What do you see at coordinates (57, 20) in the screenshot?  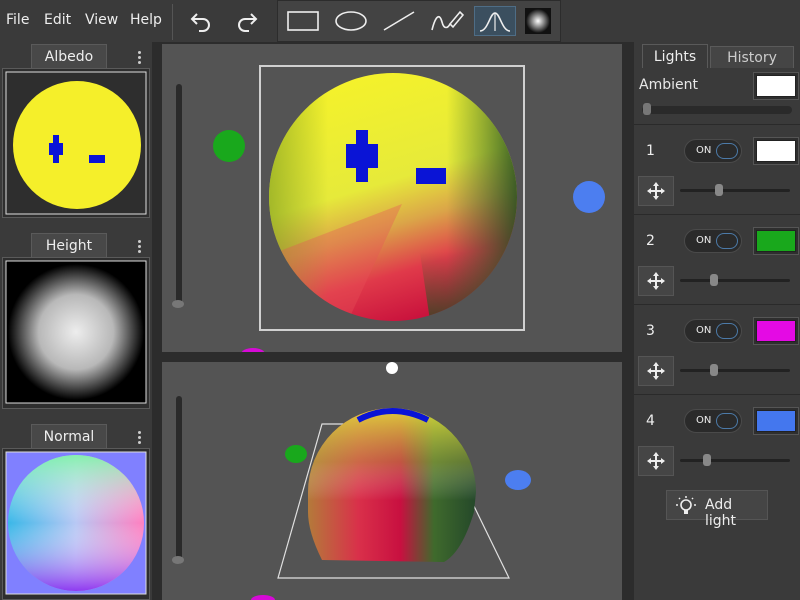 I see `menu-edit: Edit` at bounding box center [57, 20].